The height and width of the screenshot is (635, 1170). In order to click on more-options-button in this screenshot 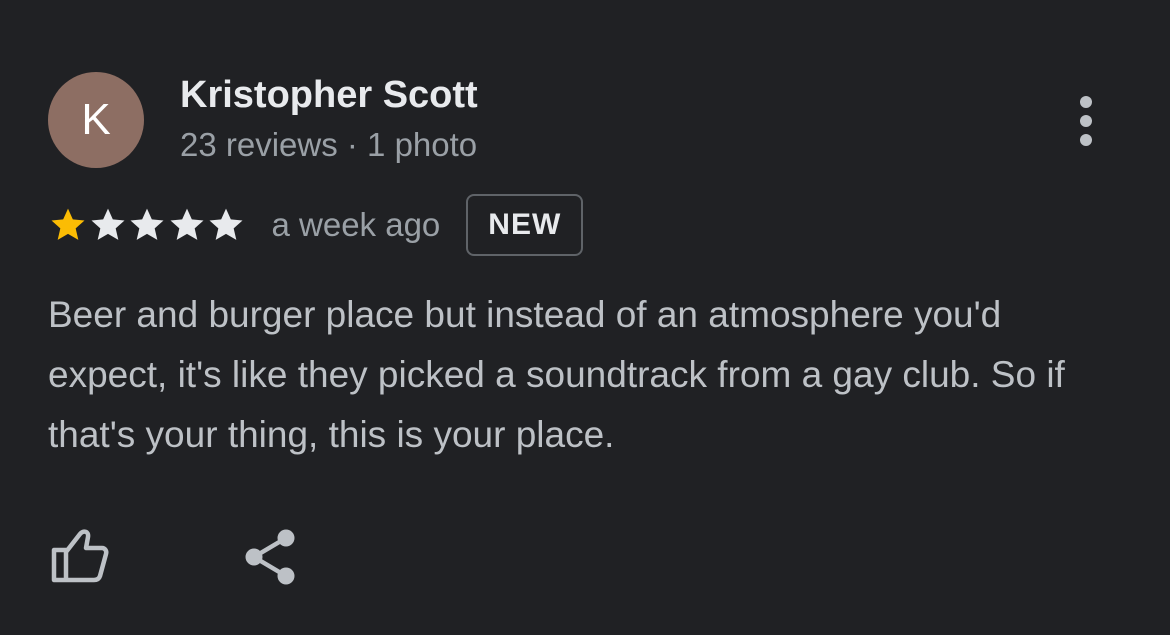, I will do `click(1086, 121)`.